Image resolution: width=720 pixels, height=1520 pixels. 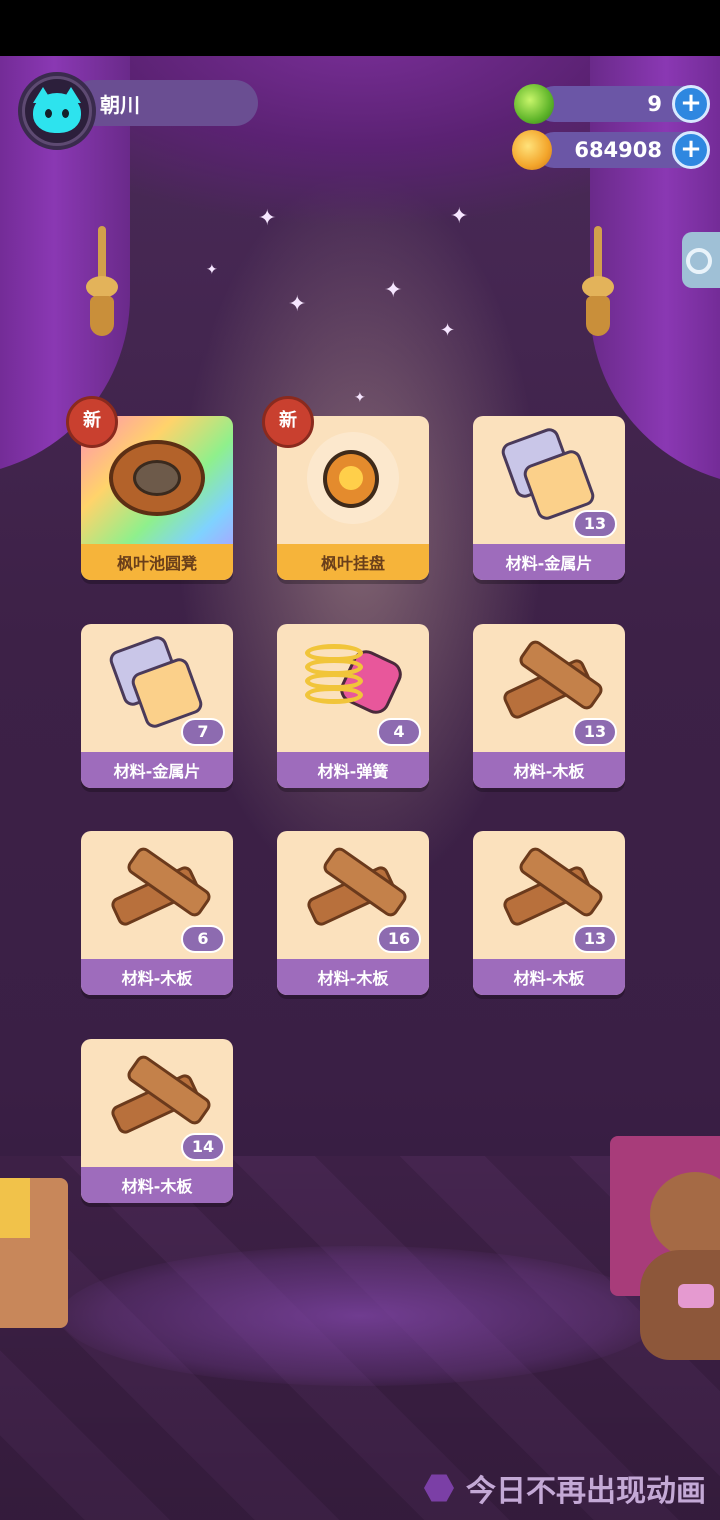 I want to click on skip-animation-label: 今日不再出现动画, so click(x=586, y=1491).